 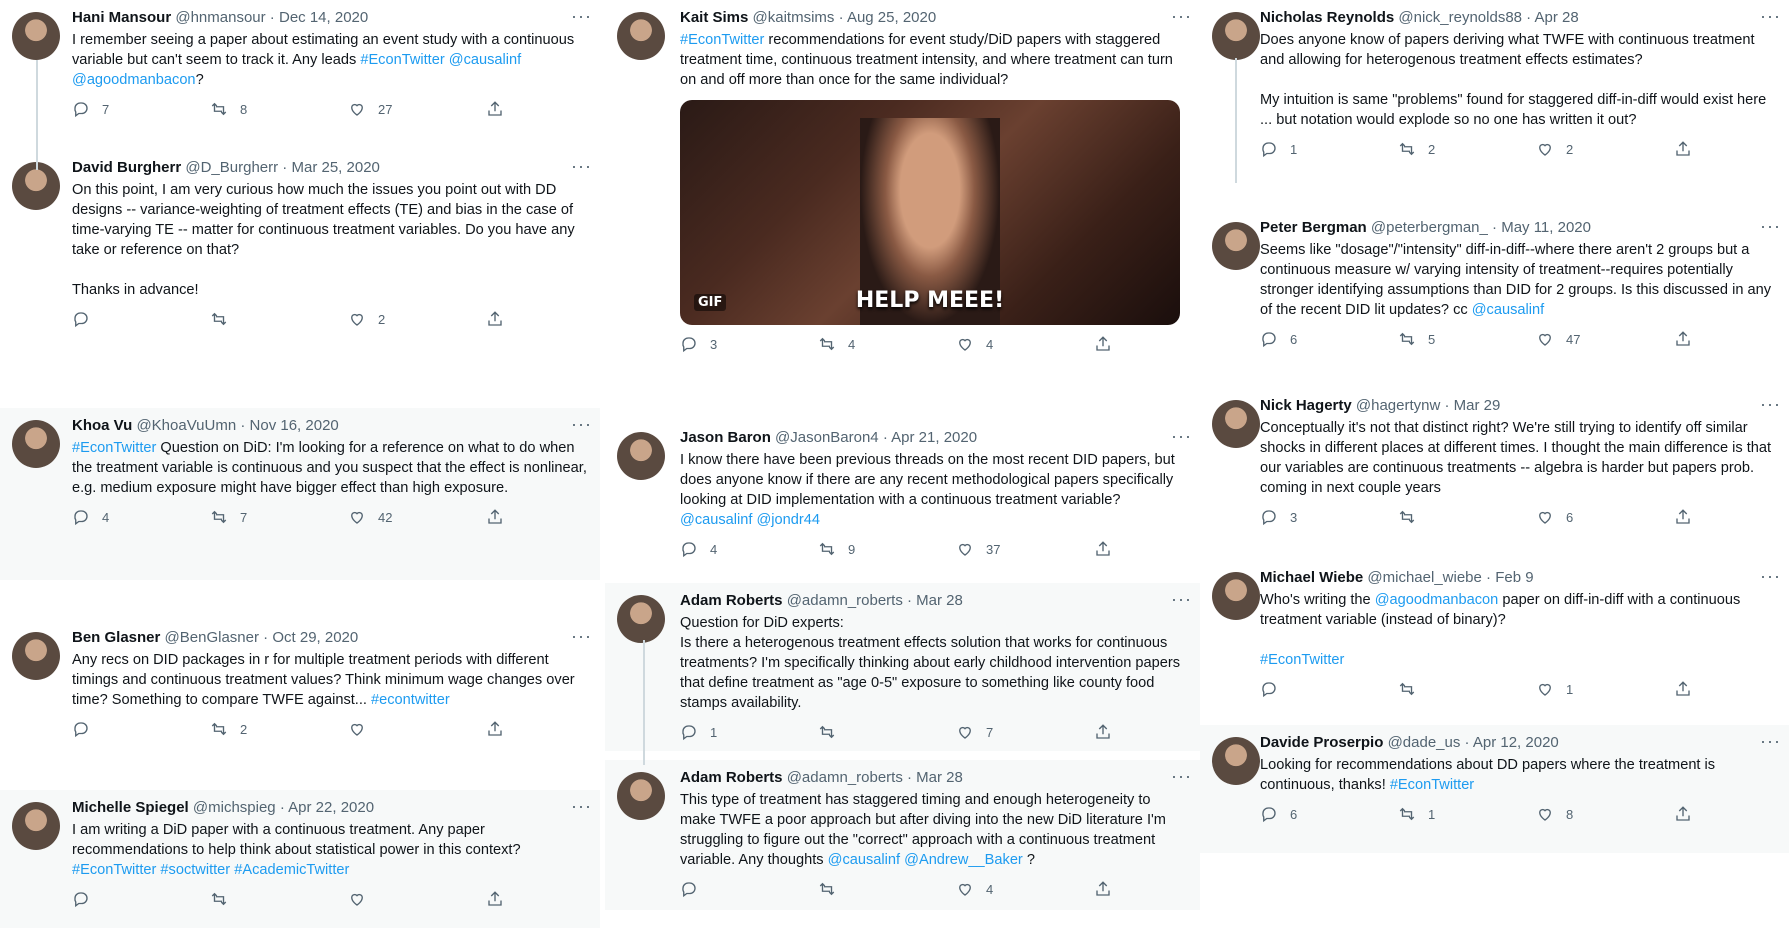 What do you see at coordinates (130, 807) in the screenshot?
I see `author-name: Michelle Spiegel` at bounding box center [130, 807].